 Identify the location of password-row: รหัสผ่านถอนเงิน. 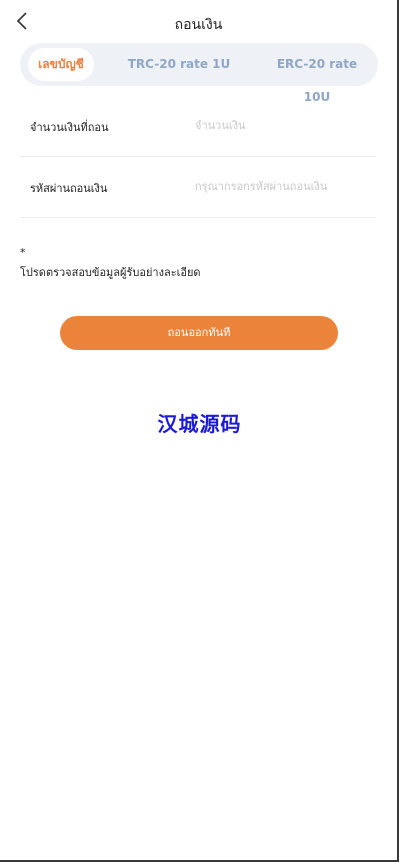
(198, 187).